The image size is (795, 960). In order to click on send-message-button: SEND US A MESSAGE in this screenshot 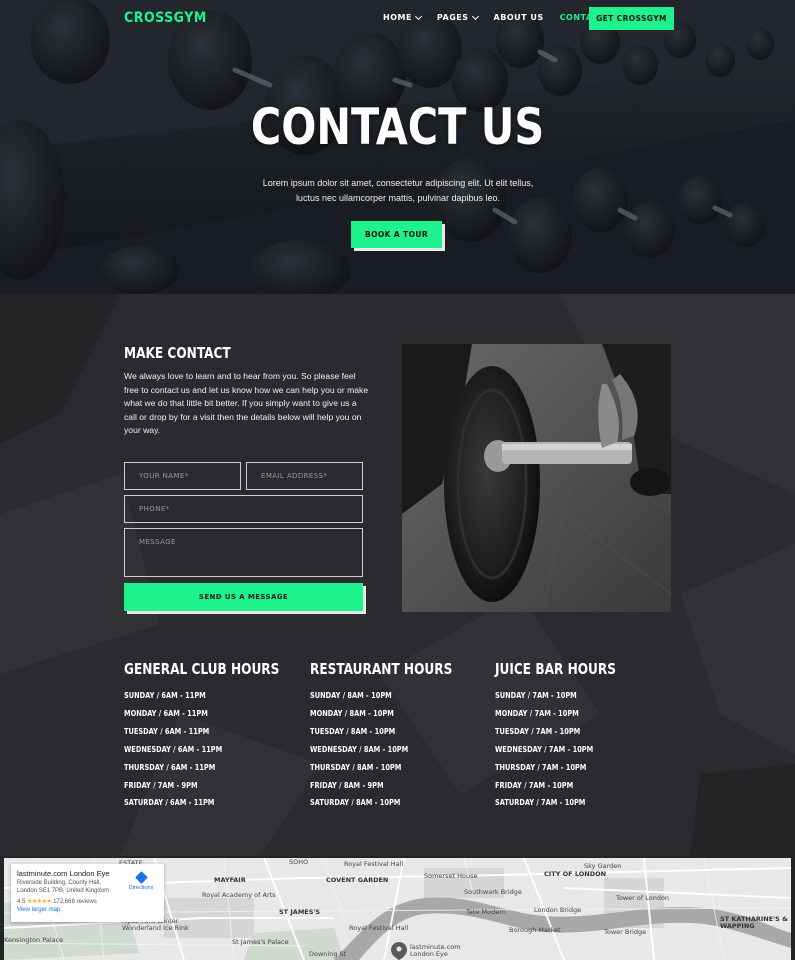, I will do `click(243, 597)`.